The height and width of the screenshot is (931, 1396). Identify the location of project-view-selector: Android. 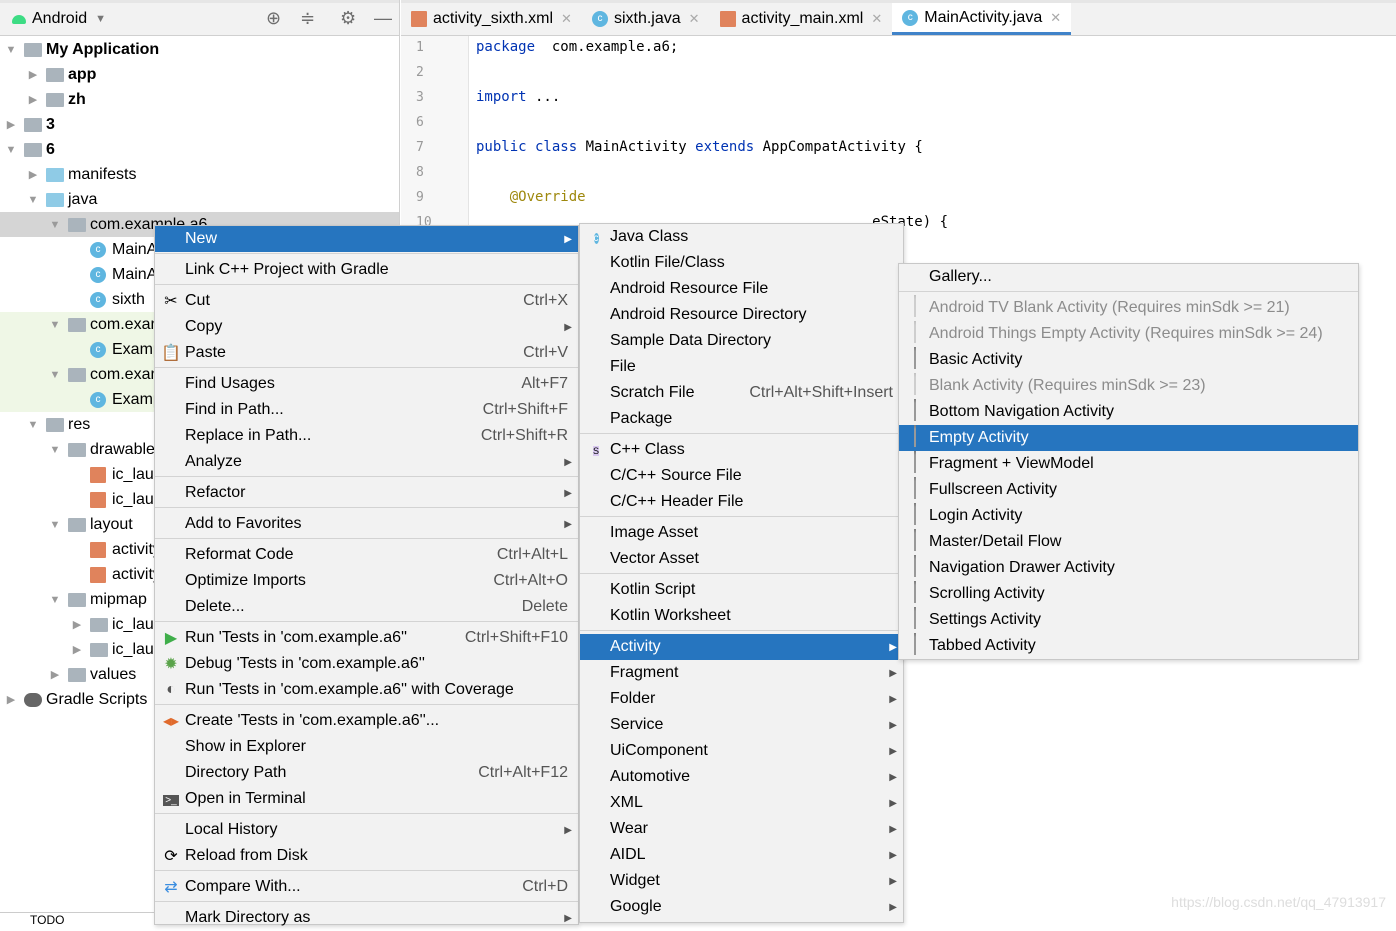
(59, 19).